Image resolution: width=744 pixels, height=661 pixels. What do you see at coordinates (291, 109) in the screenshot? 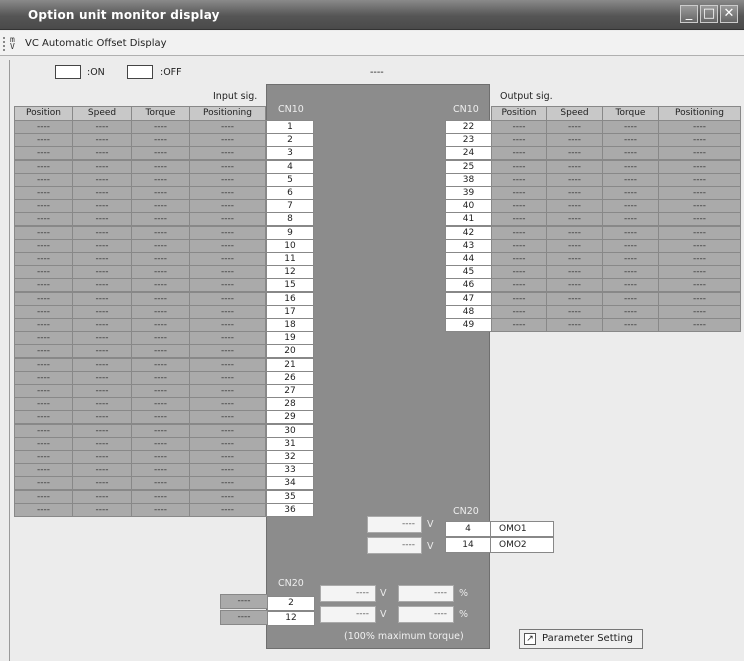
I see `input-connector-label: CN10` at bounding box center [291, 109].